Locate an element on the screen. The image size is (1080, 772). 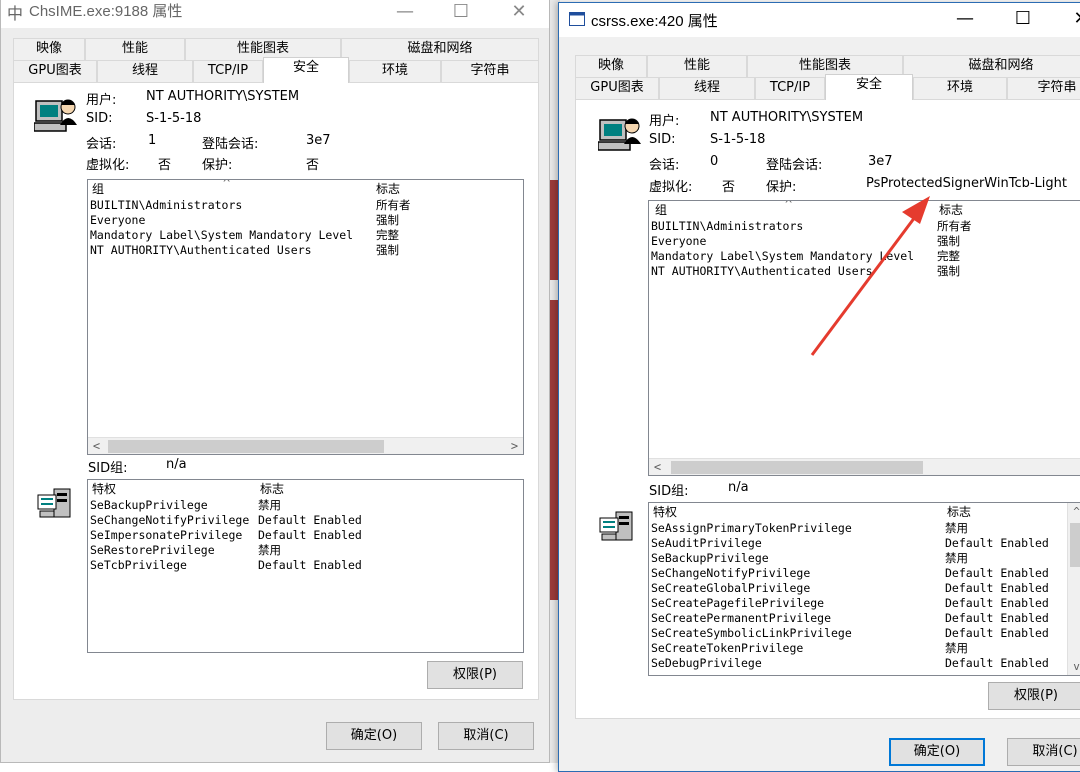
annotation-arrow is located at coordinates (870, 276).